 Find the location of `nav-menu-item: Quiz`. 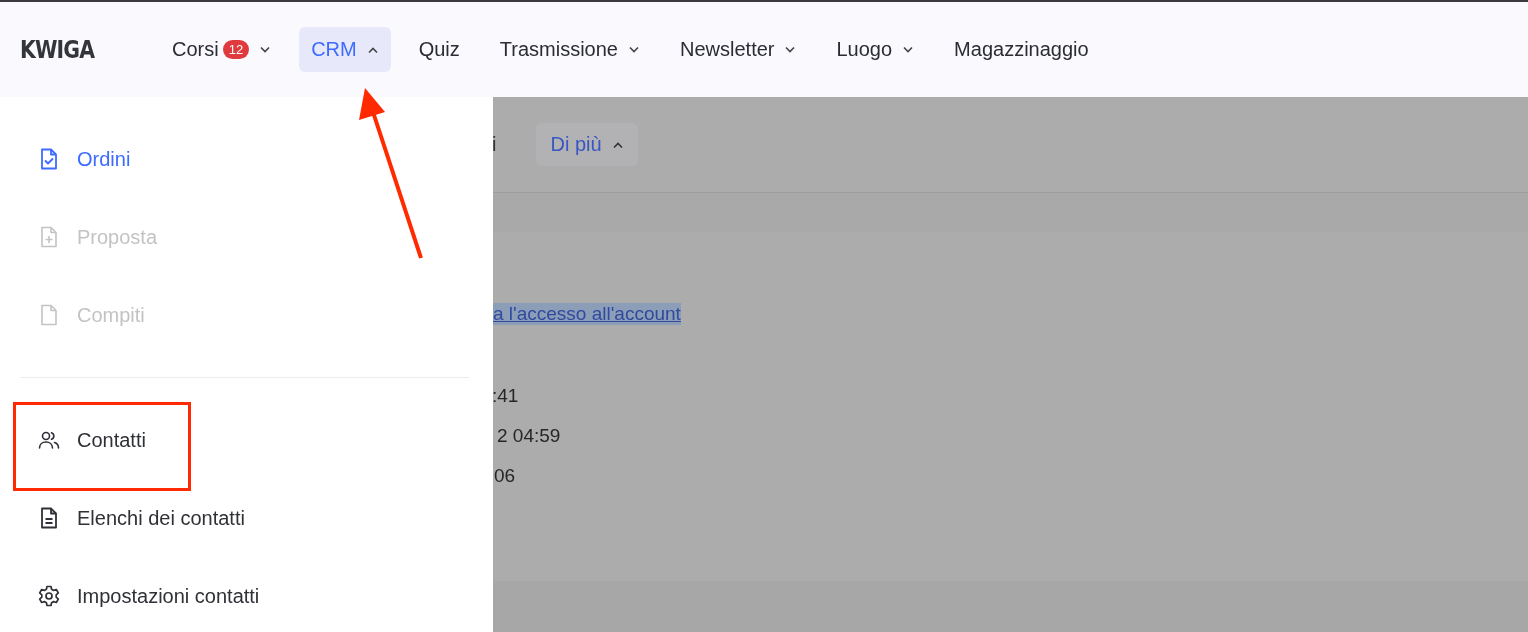

nav-menu-item: Quiz is located at coordinates (439, 49).